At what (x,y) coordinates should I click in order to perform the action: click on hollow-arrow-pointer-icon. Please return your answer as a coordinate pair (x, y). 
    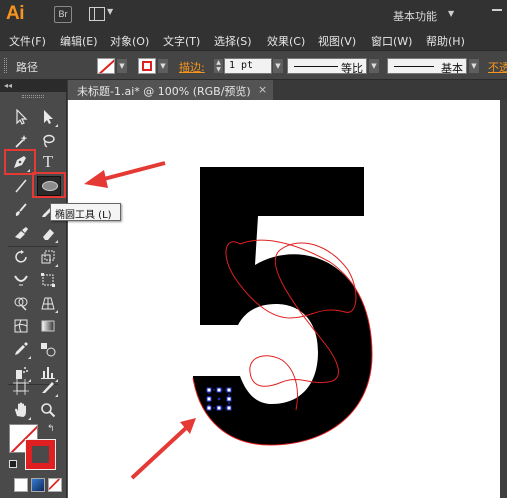
    Looking at the image, I should click on (48, 117).